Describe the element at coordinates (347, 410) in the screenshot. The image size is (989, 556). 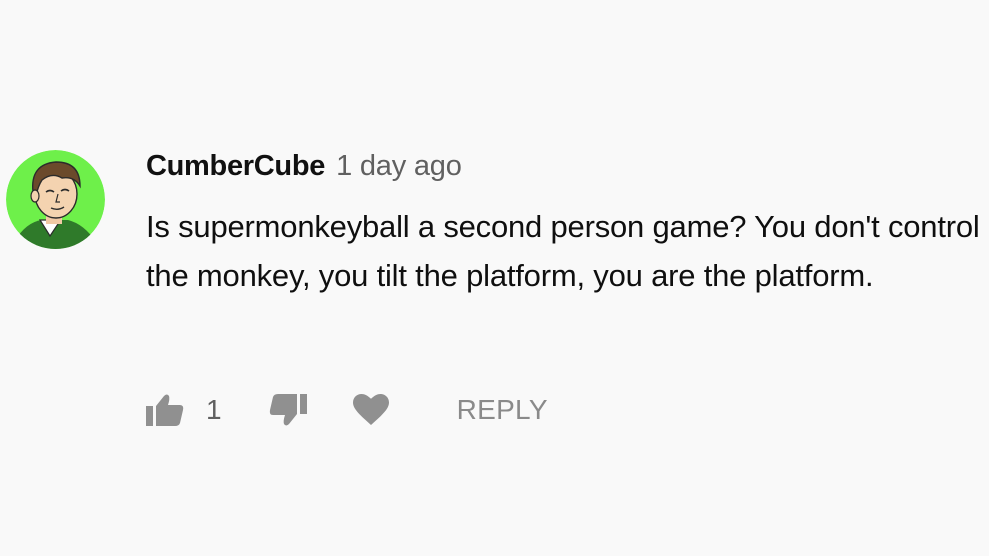
I see `comment-actions: 1 REPLY` at that location.